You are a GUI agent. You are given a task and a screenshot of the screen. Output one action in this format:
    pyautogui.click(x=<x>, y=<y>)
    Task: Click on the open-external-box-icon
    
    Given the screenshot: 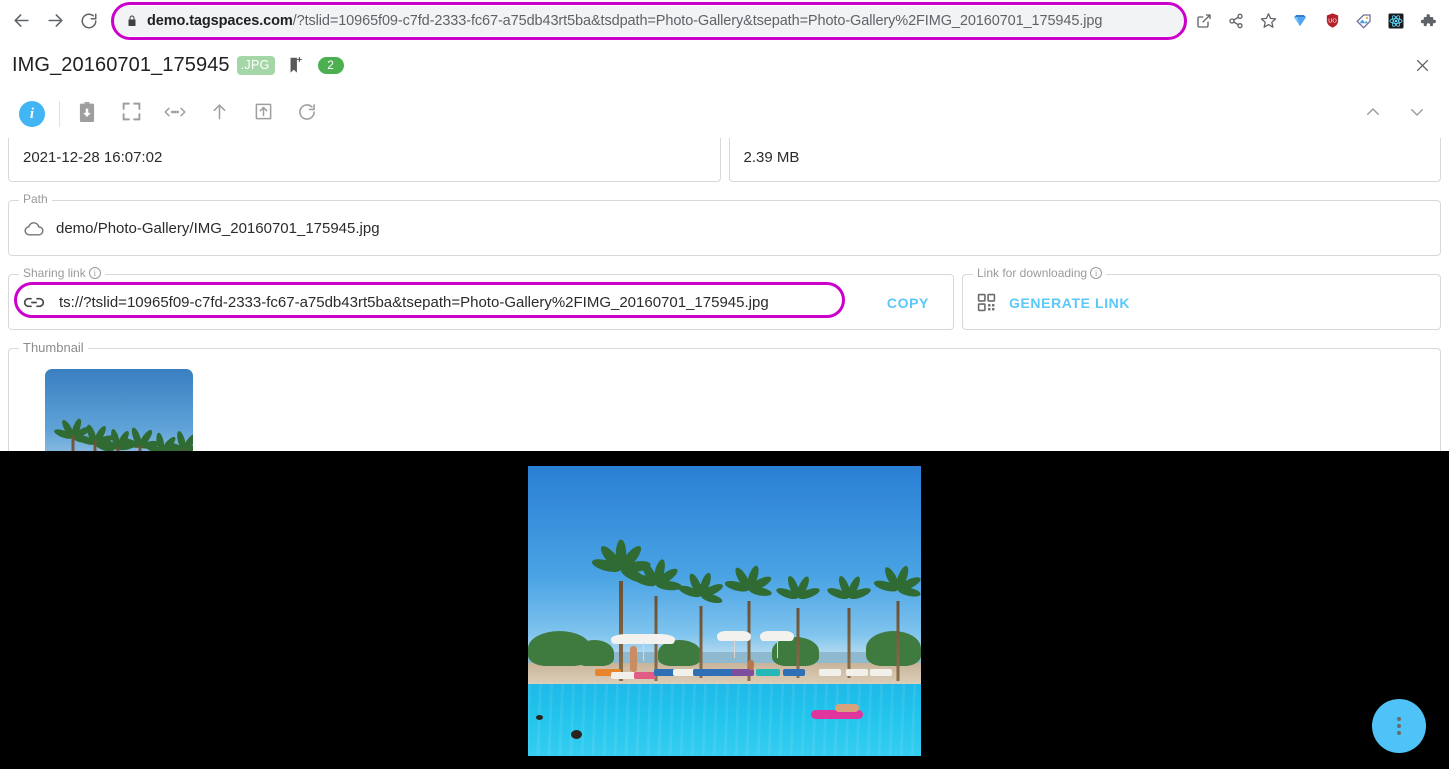 What is the action you would take?
    pyautogui.click(x=263, y=114)
    